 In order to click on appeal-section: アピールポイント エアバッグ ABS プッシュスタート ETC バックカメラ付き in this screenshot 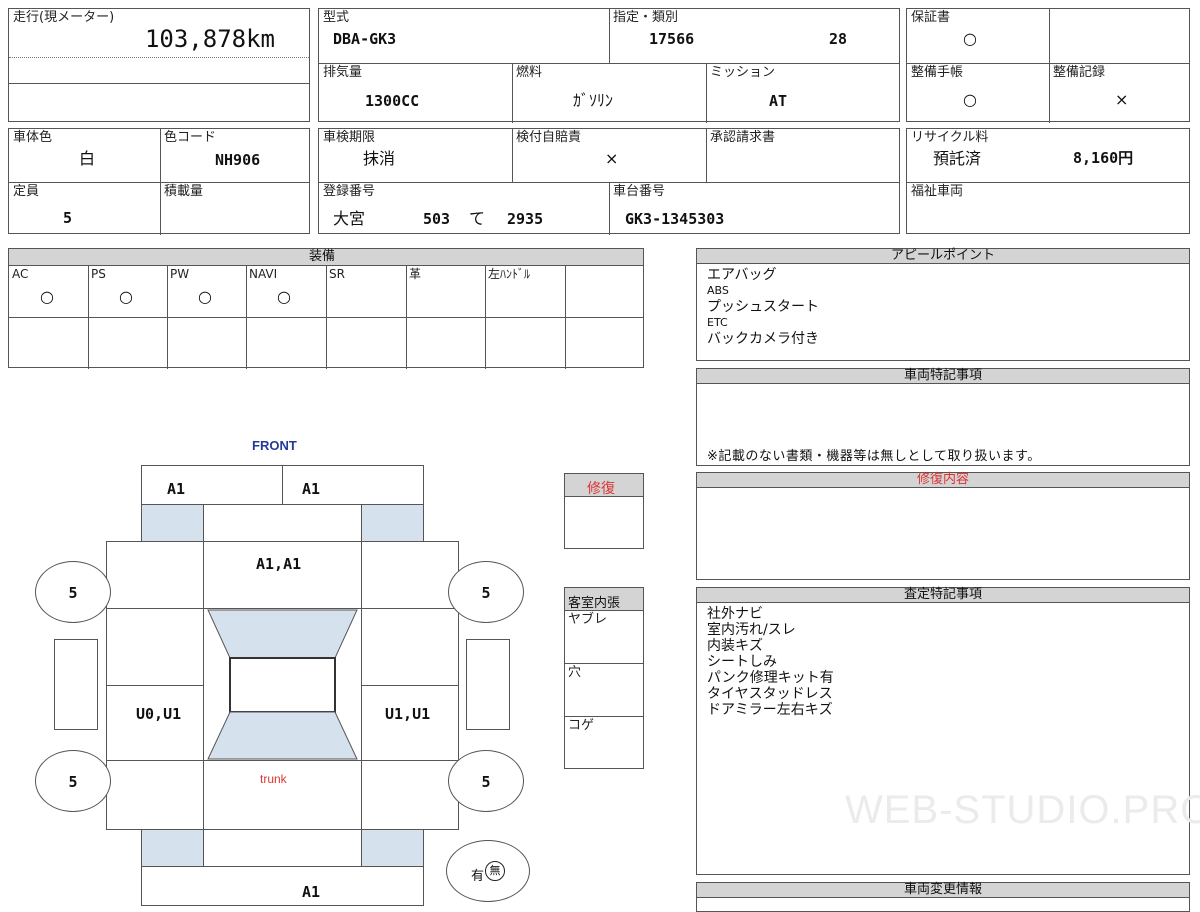, I will do `click(943, 304)`.